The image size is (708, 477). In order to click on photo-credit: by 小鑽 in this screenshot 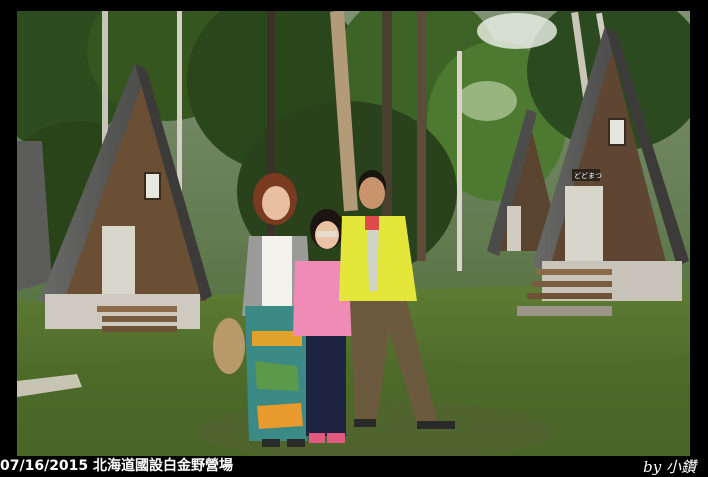, I will do `click(669, 467)`.